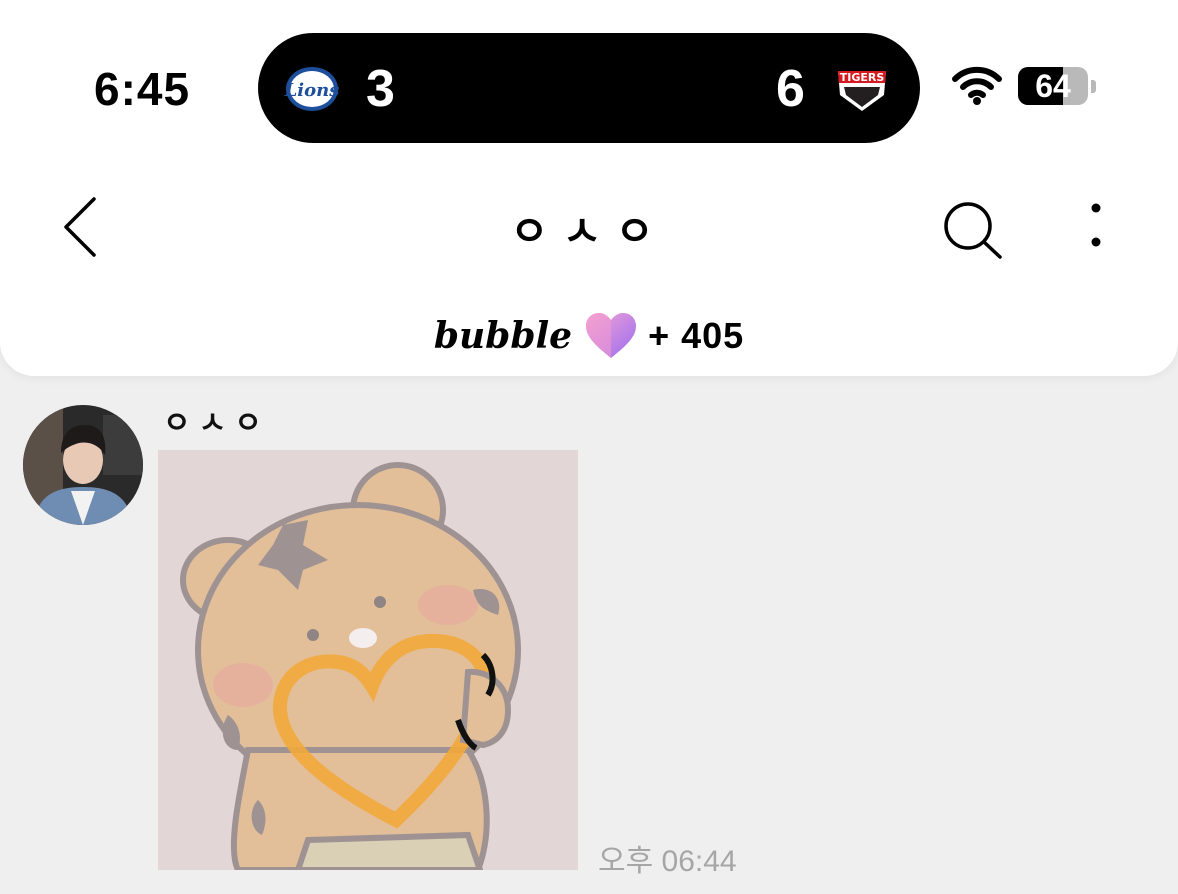 This screenshot has width=1178, height=894. Describe the element at coordinates (790, 89) in the screenshot. I see `away-score: 6` at that location.